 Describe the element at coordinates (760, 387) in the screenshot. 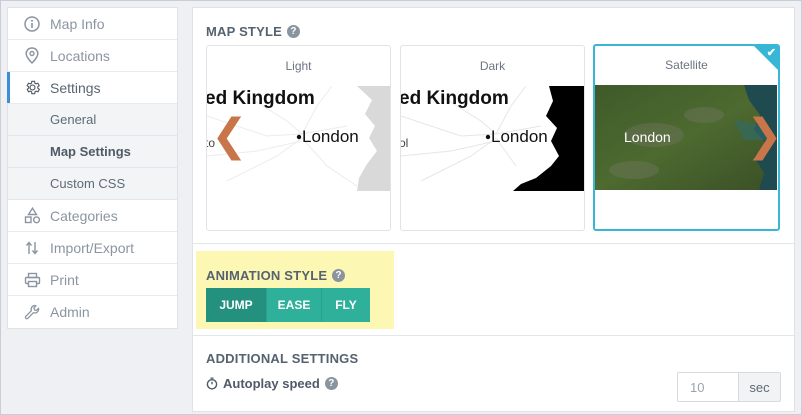

I see `seconds-unit-label: sec` at that location.